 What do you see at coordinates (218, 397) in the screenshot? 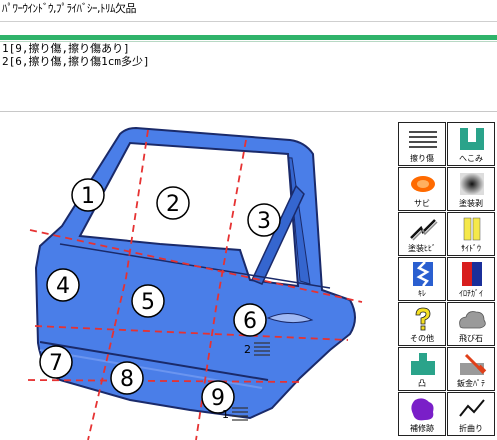
I see `region-9: 9` at bounding box center [218, 397].